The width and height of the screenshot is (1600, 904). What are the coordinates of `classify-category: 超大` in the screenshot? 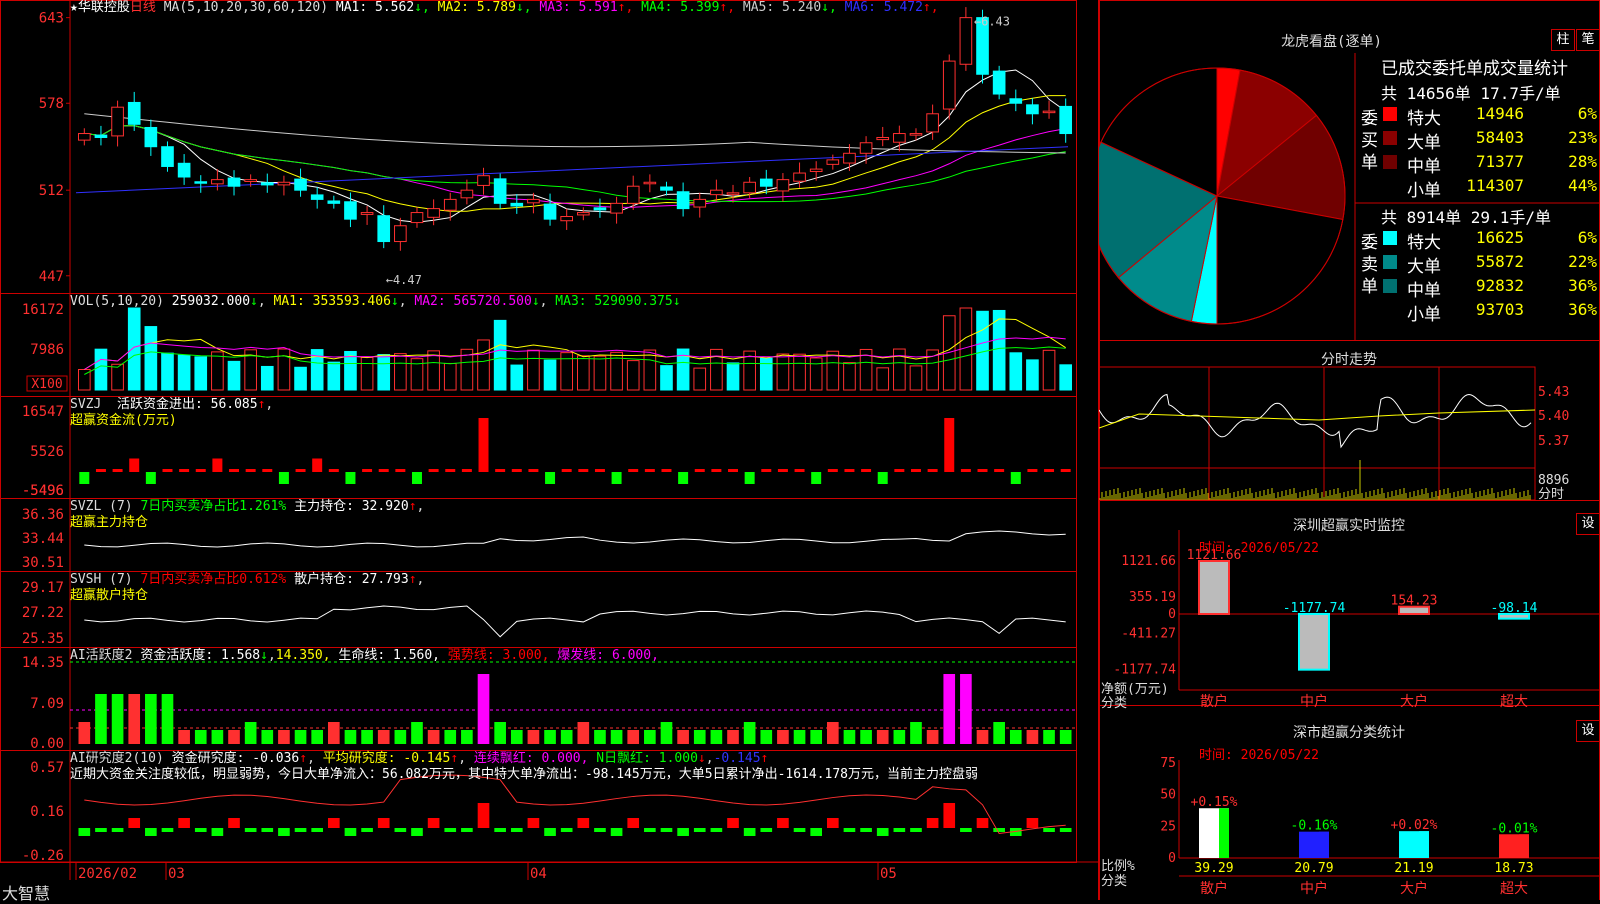 It's located at (1514, 889).